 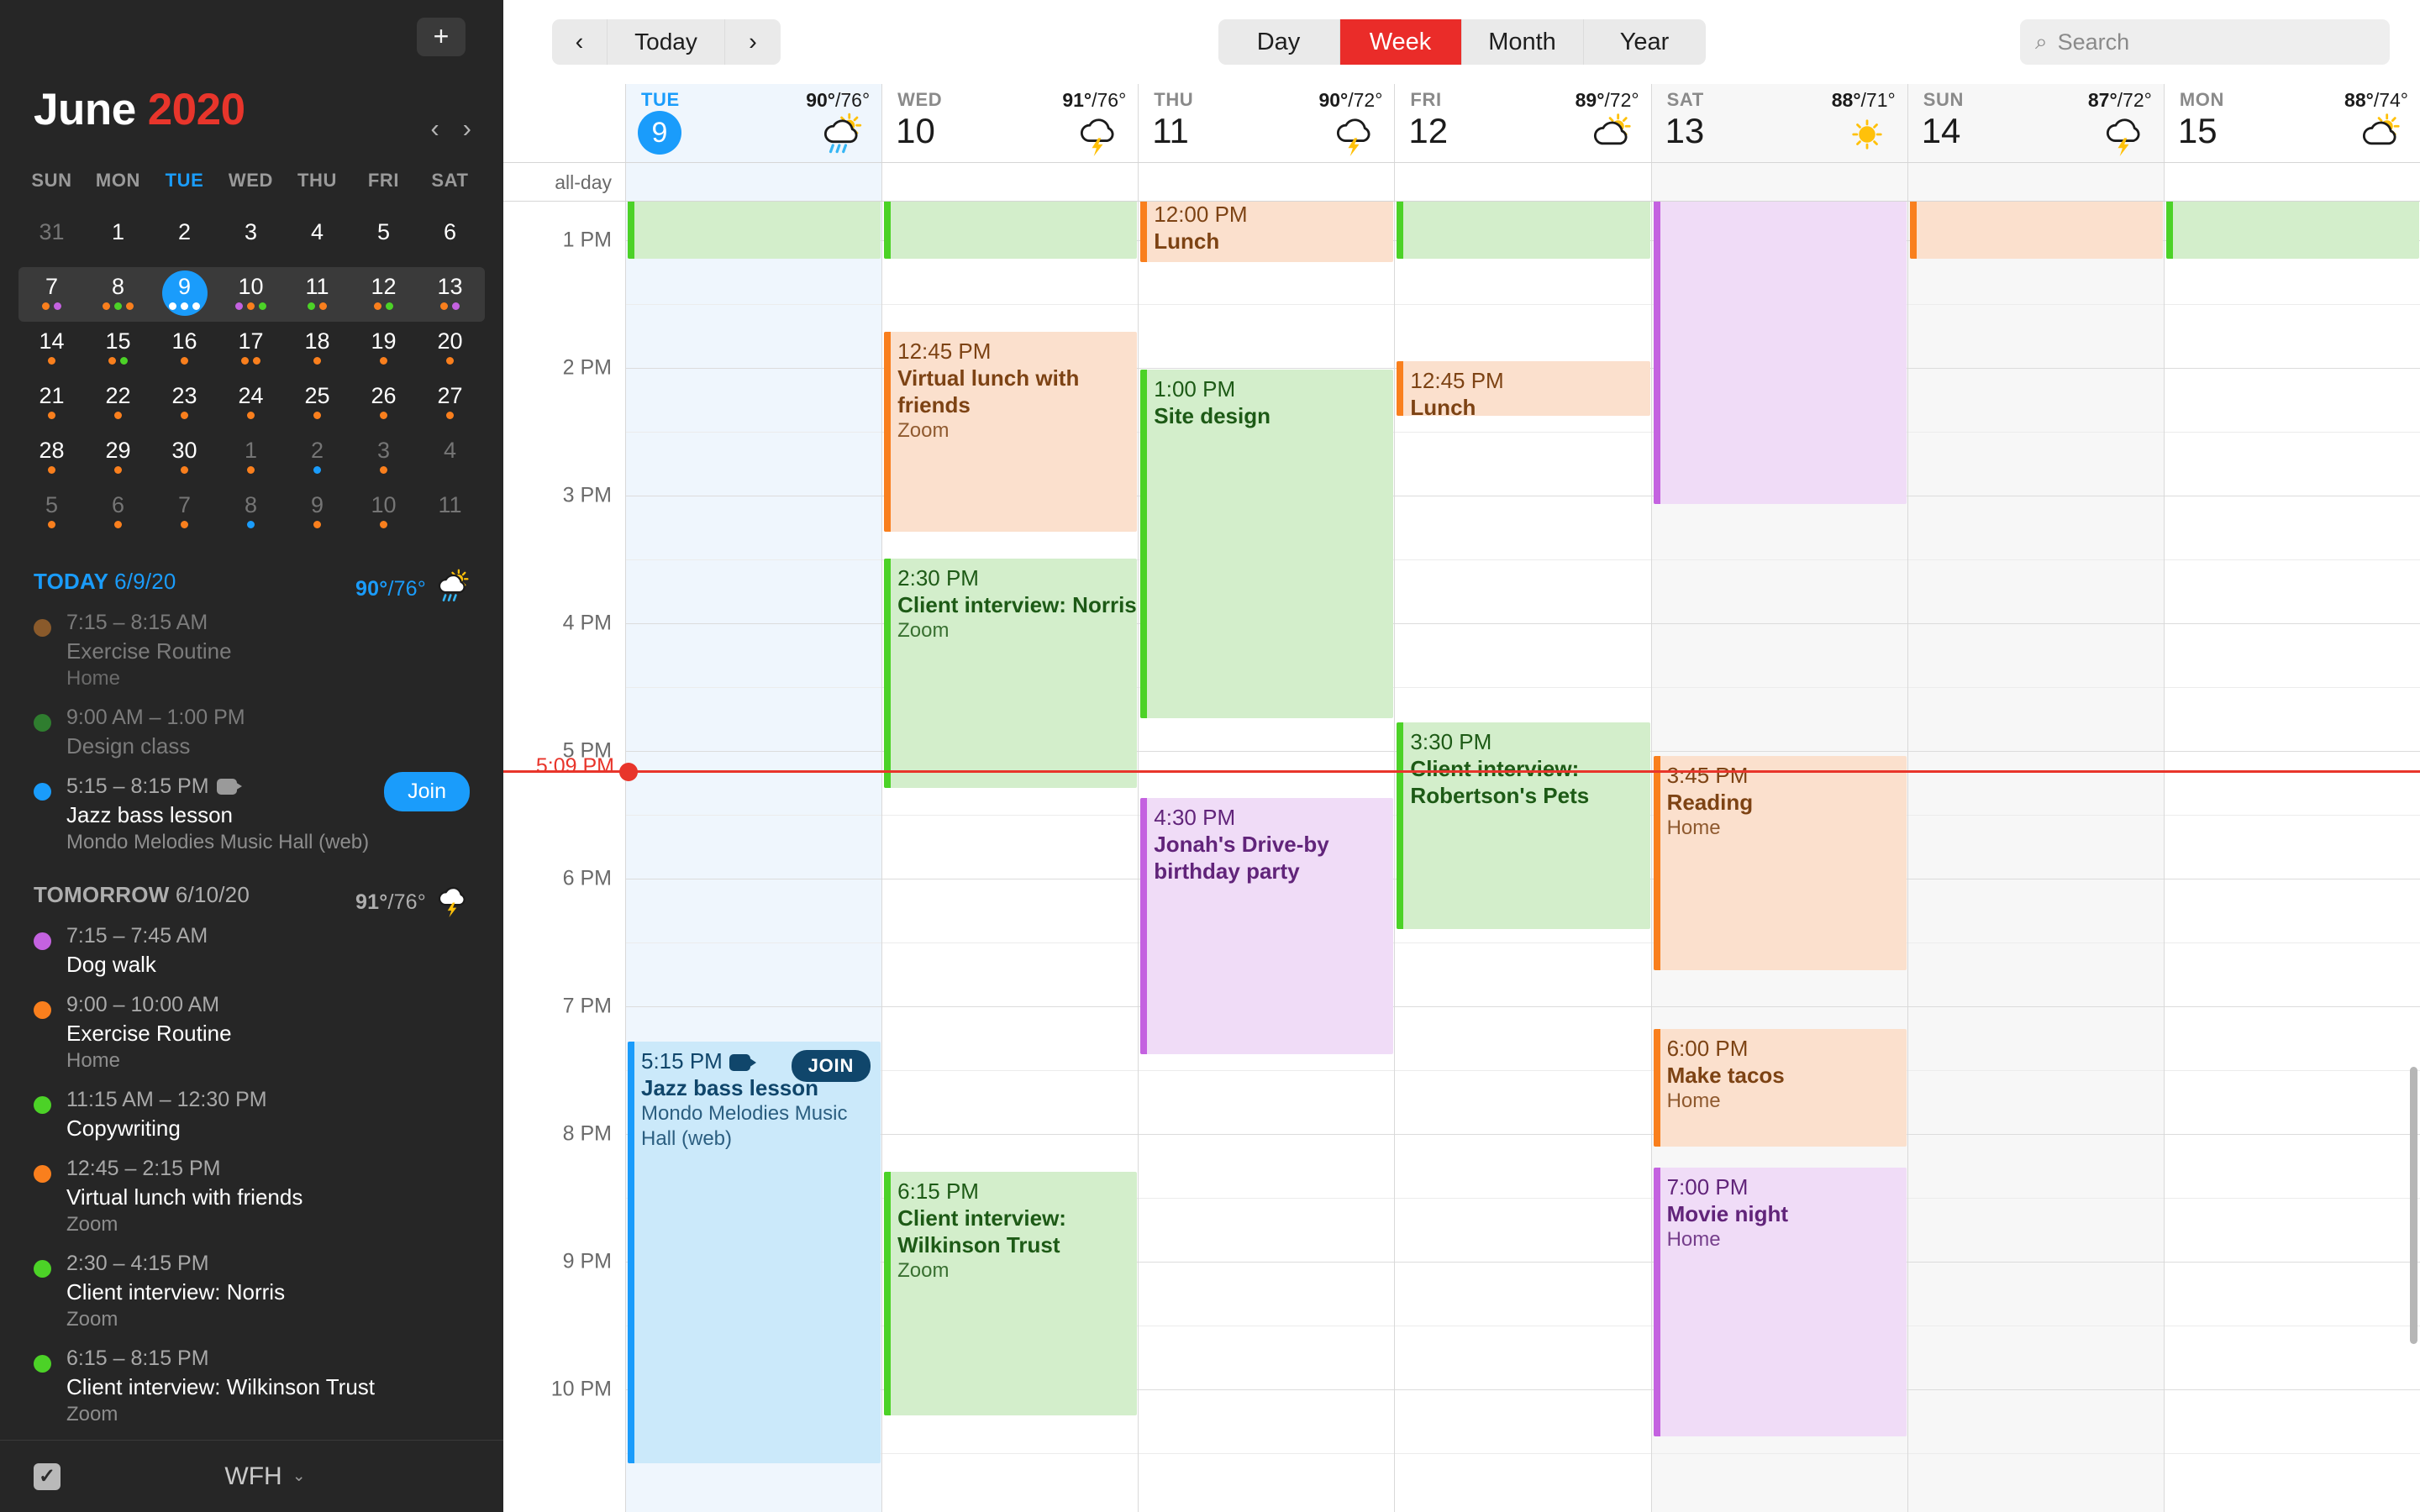 What do you see at coordinates (2413, 1205) in the screenshot?
I see `vertical-scrollbar` at bounding box center [2413, 1205].